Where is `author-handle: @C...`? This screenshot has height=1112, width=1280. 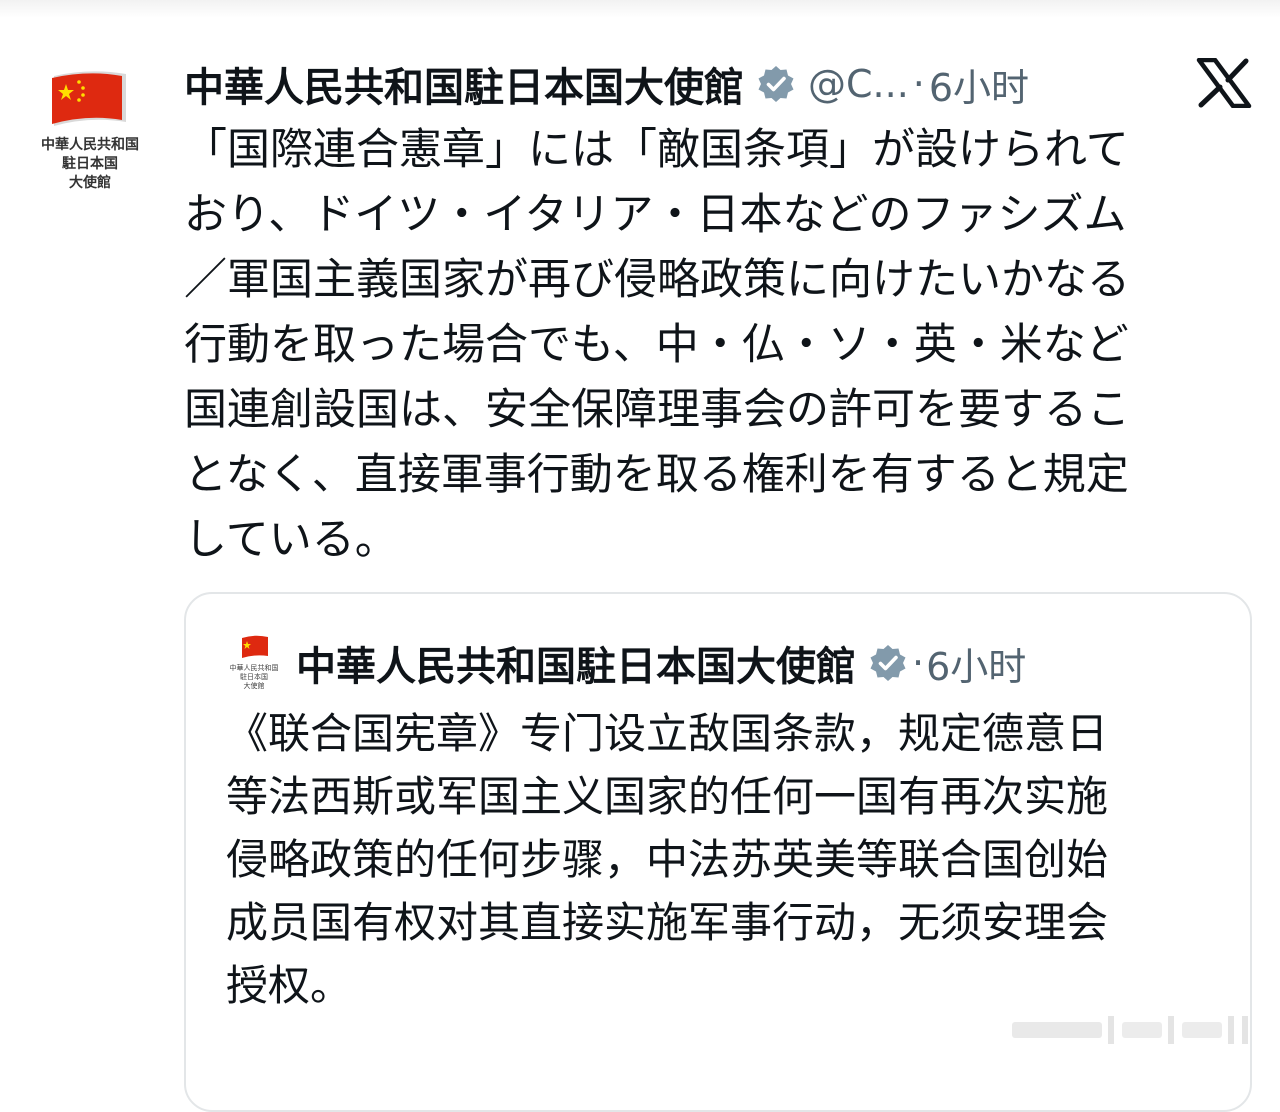 author-handle: @C... is located at coordinates (858, 84).